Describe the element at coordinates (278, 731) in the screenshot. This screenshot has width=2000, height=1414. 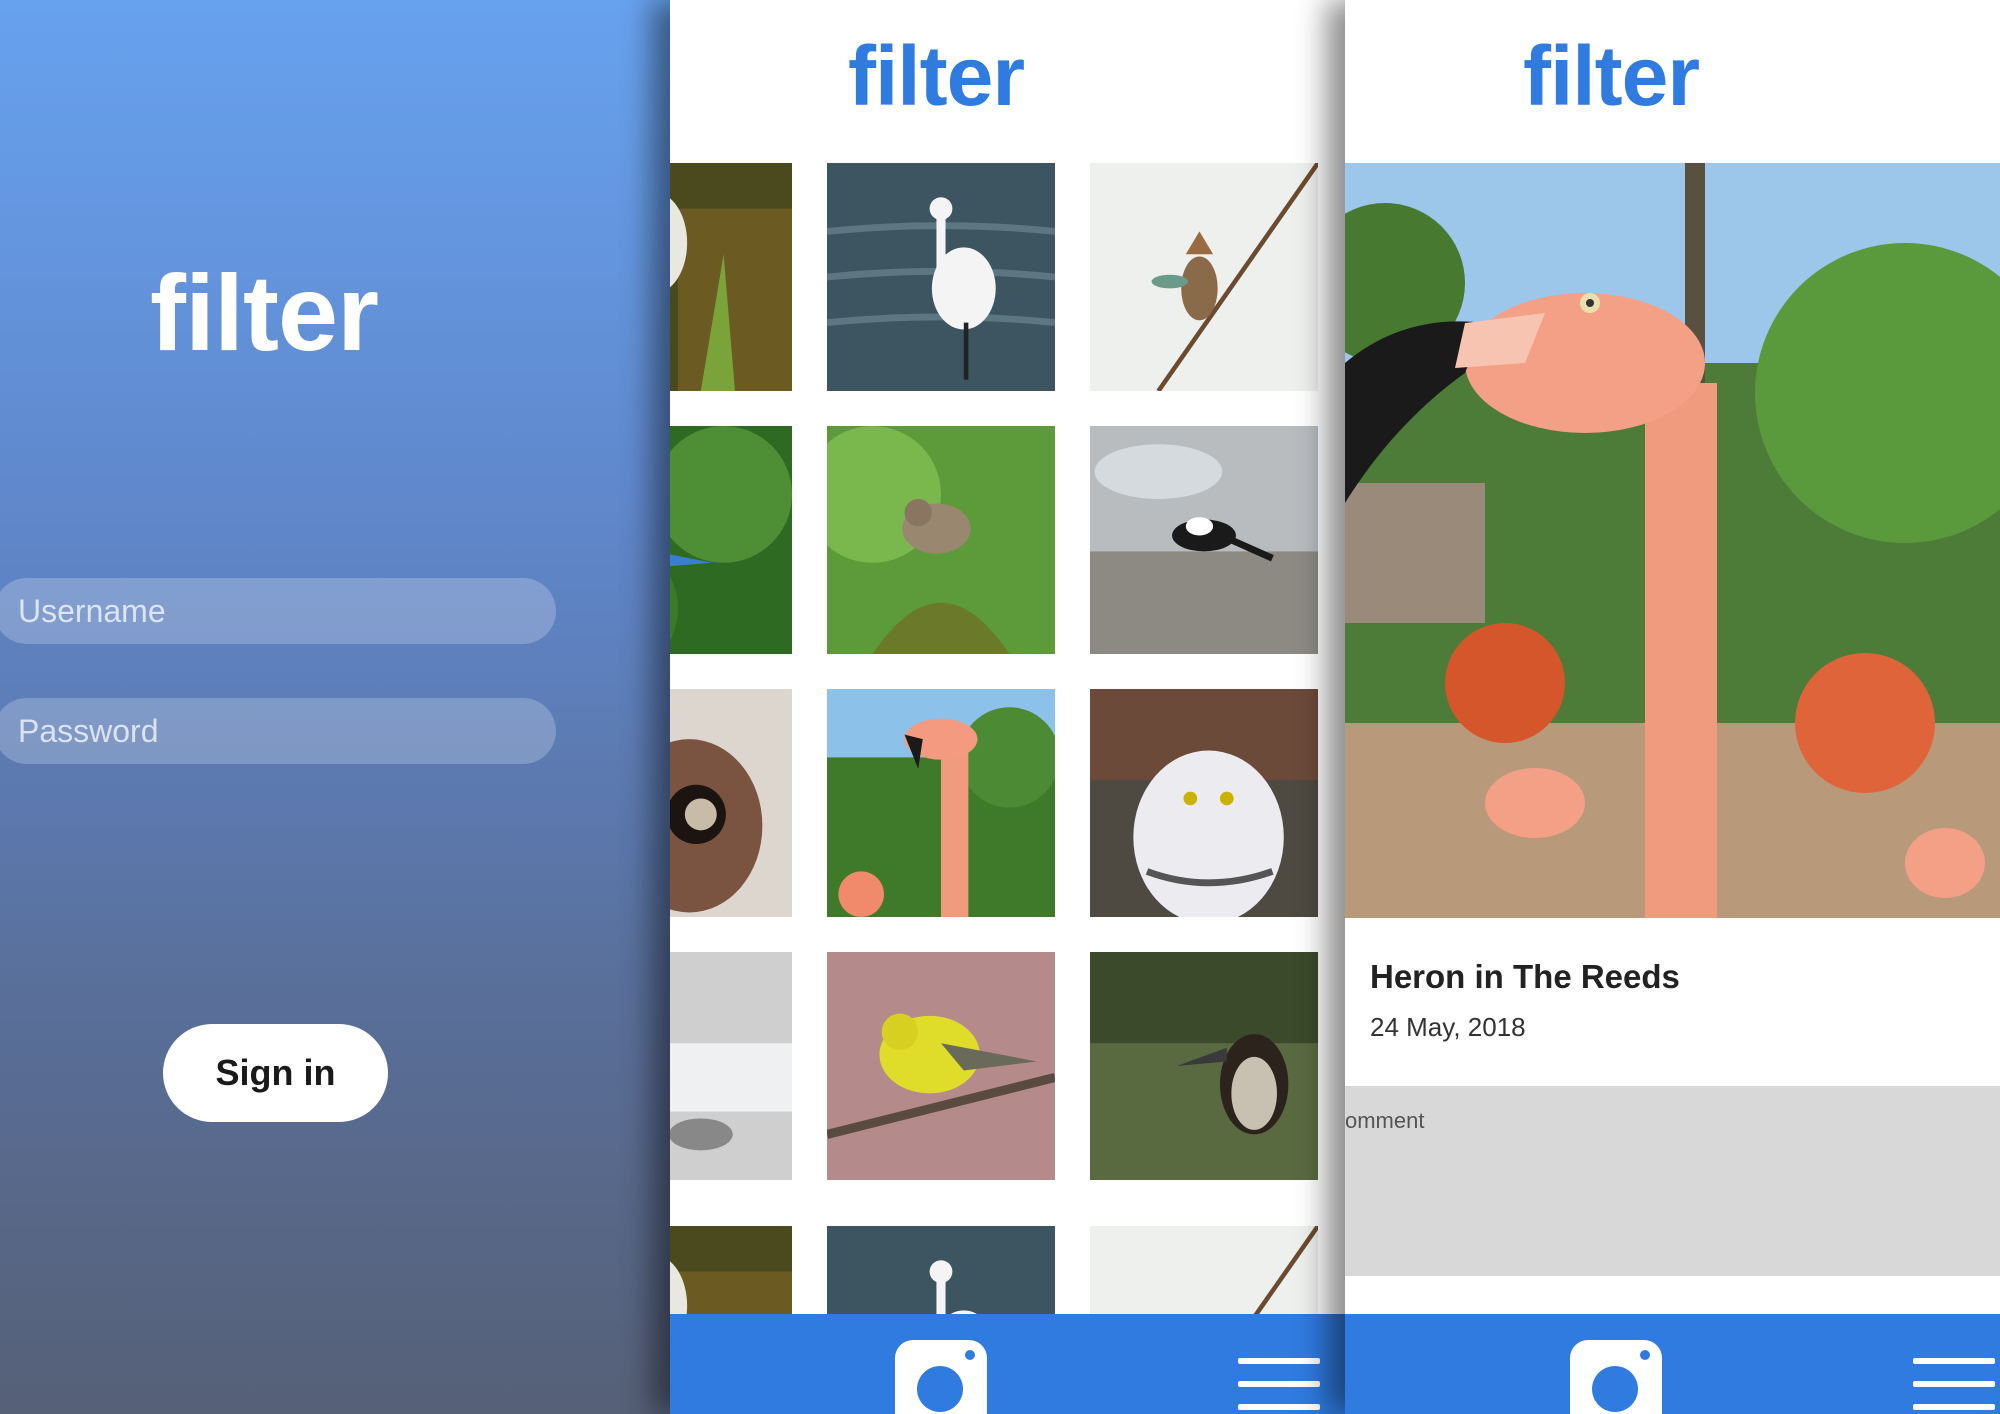
I see `password-field: Password` at that location.